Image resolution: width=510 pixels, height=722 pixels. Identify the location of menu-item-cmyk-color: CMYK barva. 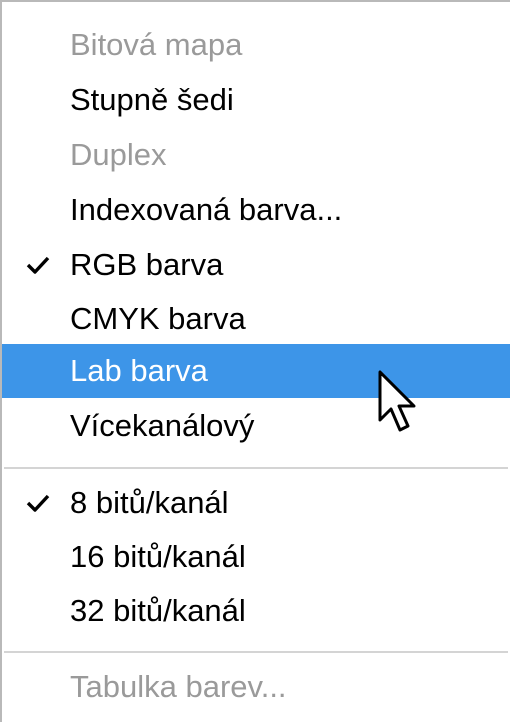
(256, 319).